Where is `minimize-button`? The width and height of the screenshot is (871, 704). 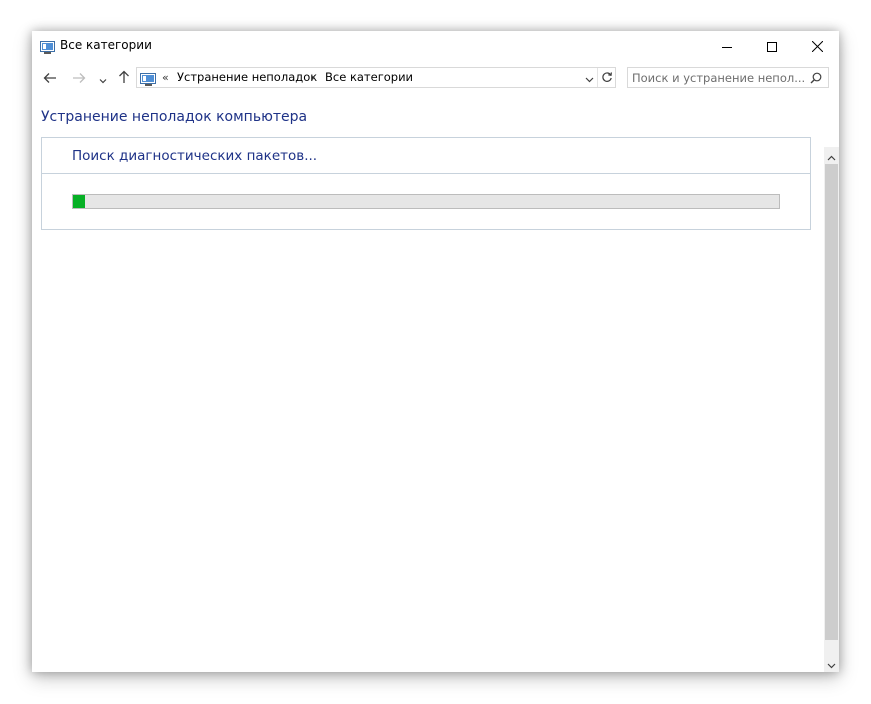
minimize-button is located at coordinates (727, 46).